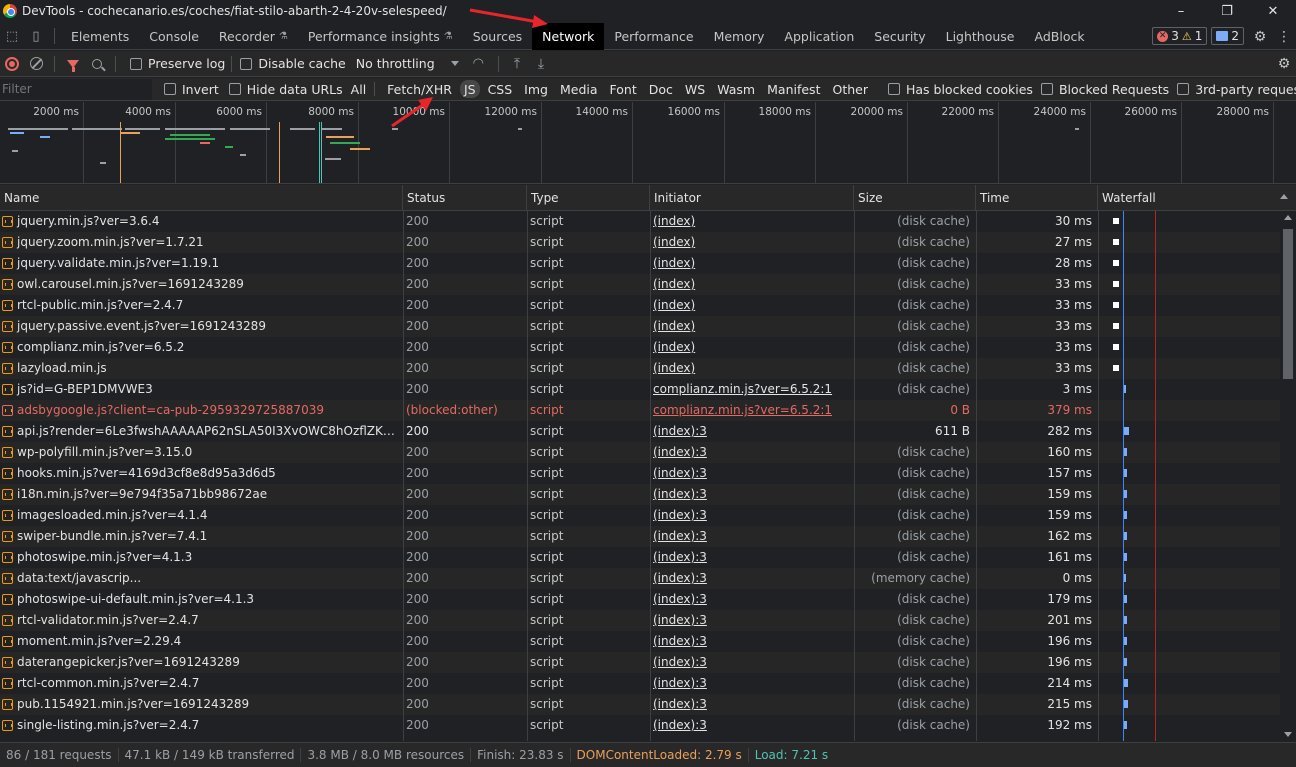 This screenshot has height=767, width=1296. Describe the element at coordinates (960, 89) in the screenshot. I see `has-blocked-cookies-checkbox: Has blocked cookies` at that location.